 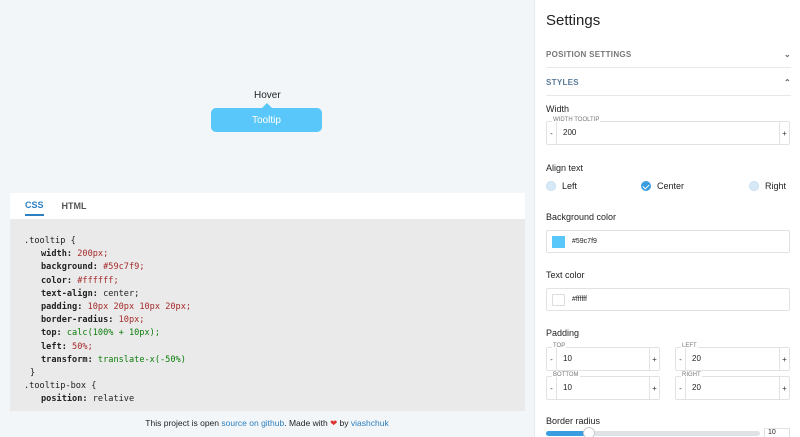 I want to click on footer-middle: . Made with, so click(x=307, y=423).